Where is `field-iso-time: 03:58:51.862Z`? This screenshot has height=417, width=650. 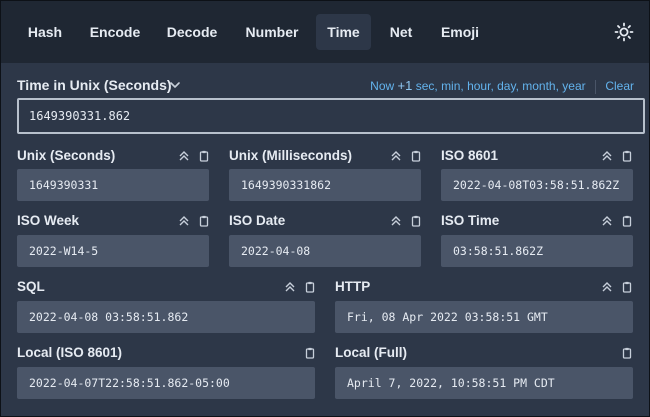 field-iso-time: 03:58:51.862Z is located at coordinates (537, 251).